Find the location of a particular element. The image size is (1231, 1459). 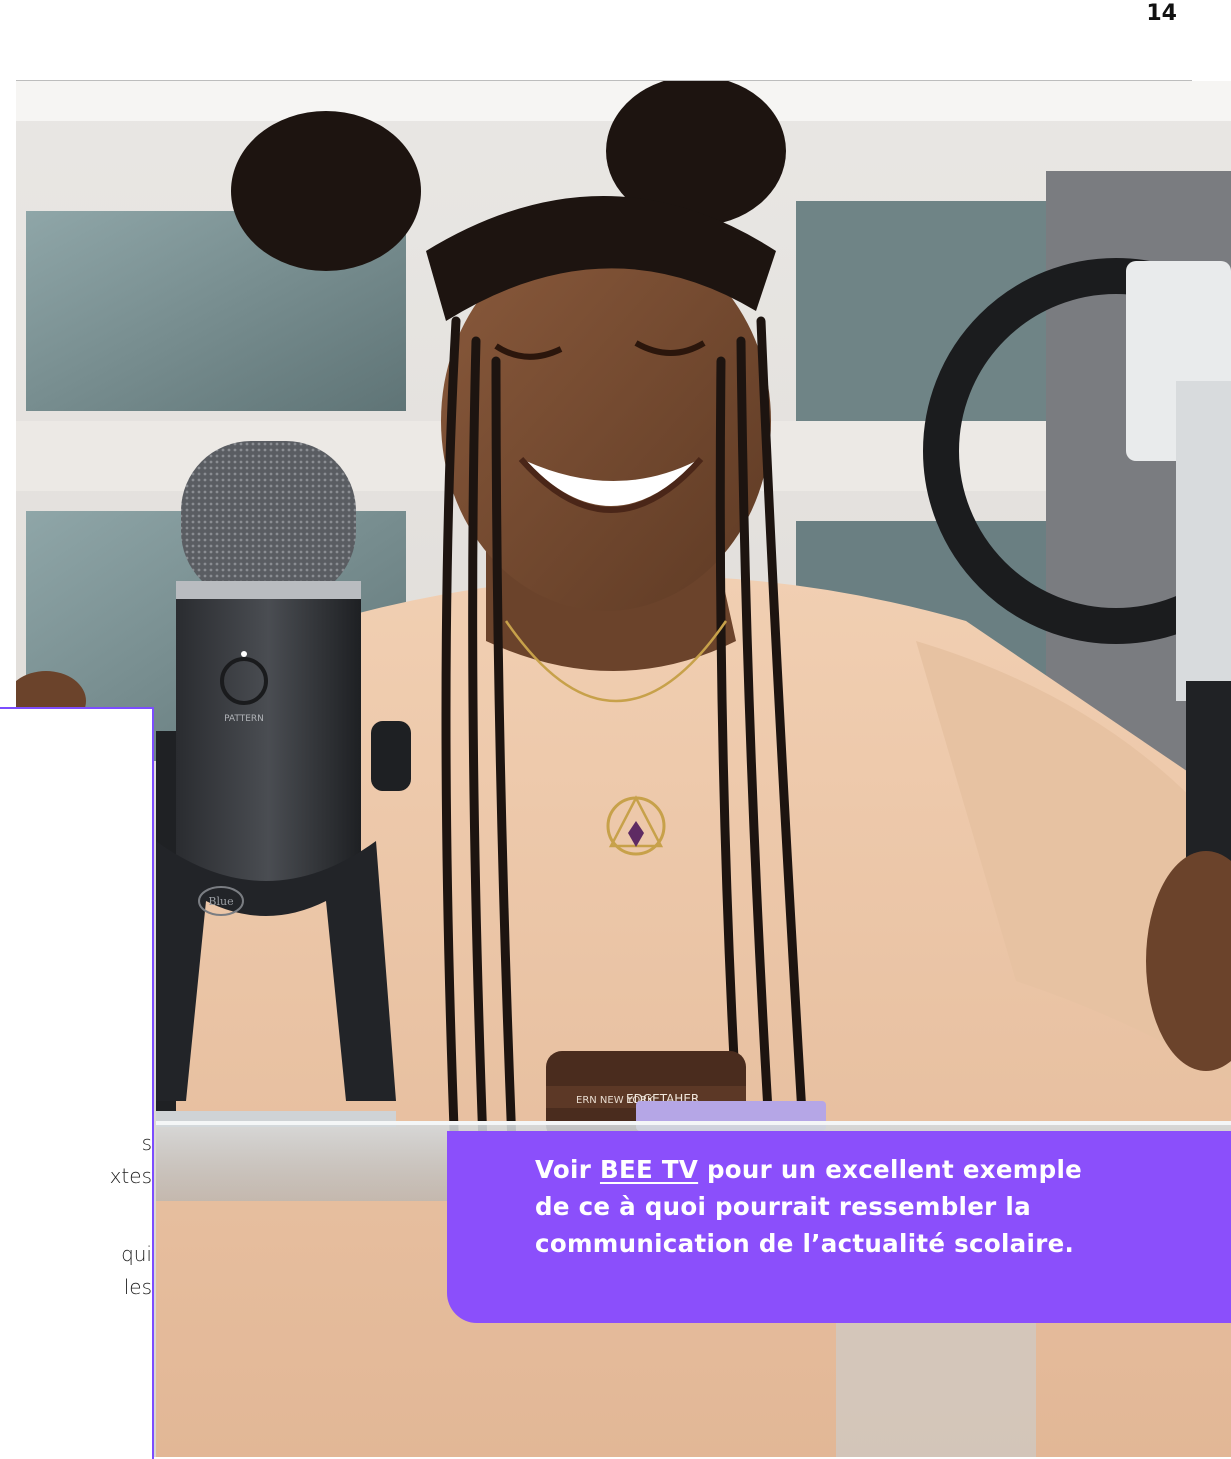

callout-line-1-rest: pour un excellent exemple is located at coordinates (890, 1169).